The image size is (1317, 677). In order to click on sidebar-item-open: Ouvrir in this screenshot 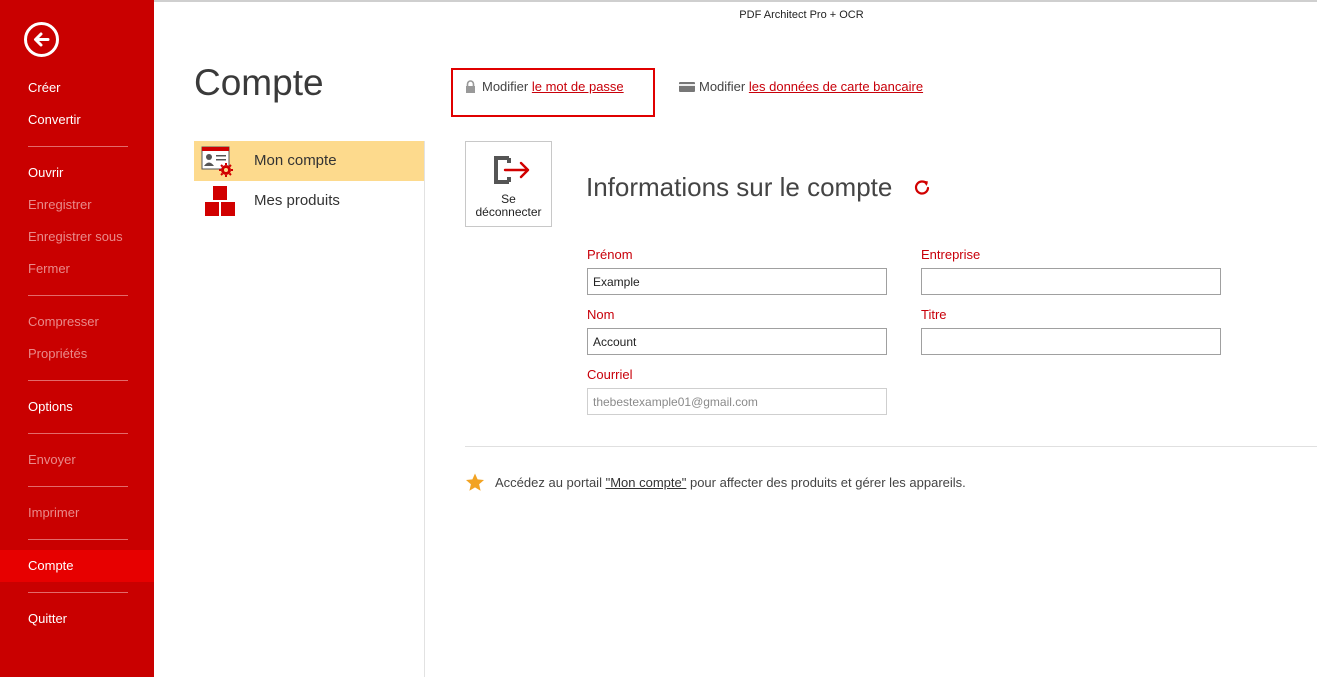, I will do `click(77, 173)`.